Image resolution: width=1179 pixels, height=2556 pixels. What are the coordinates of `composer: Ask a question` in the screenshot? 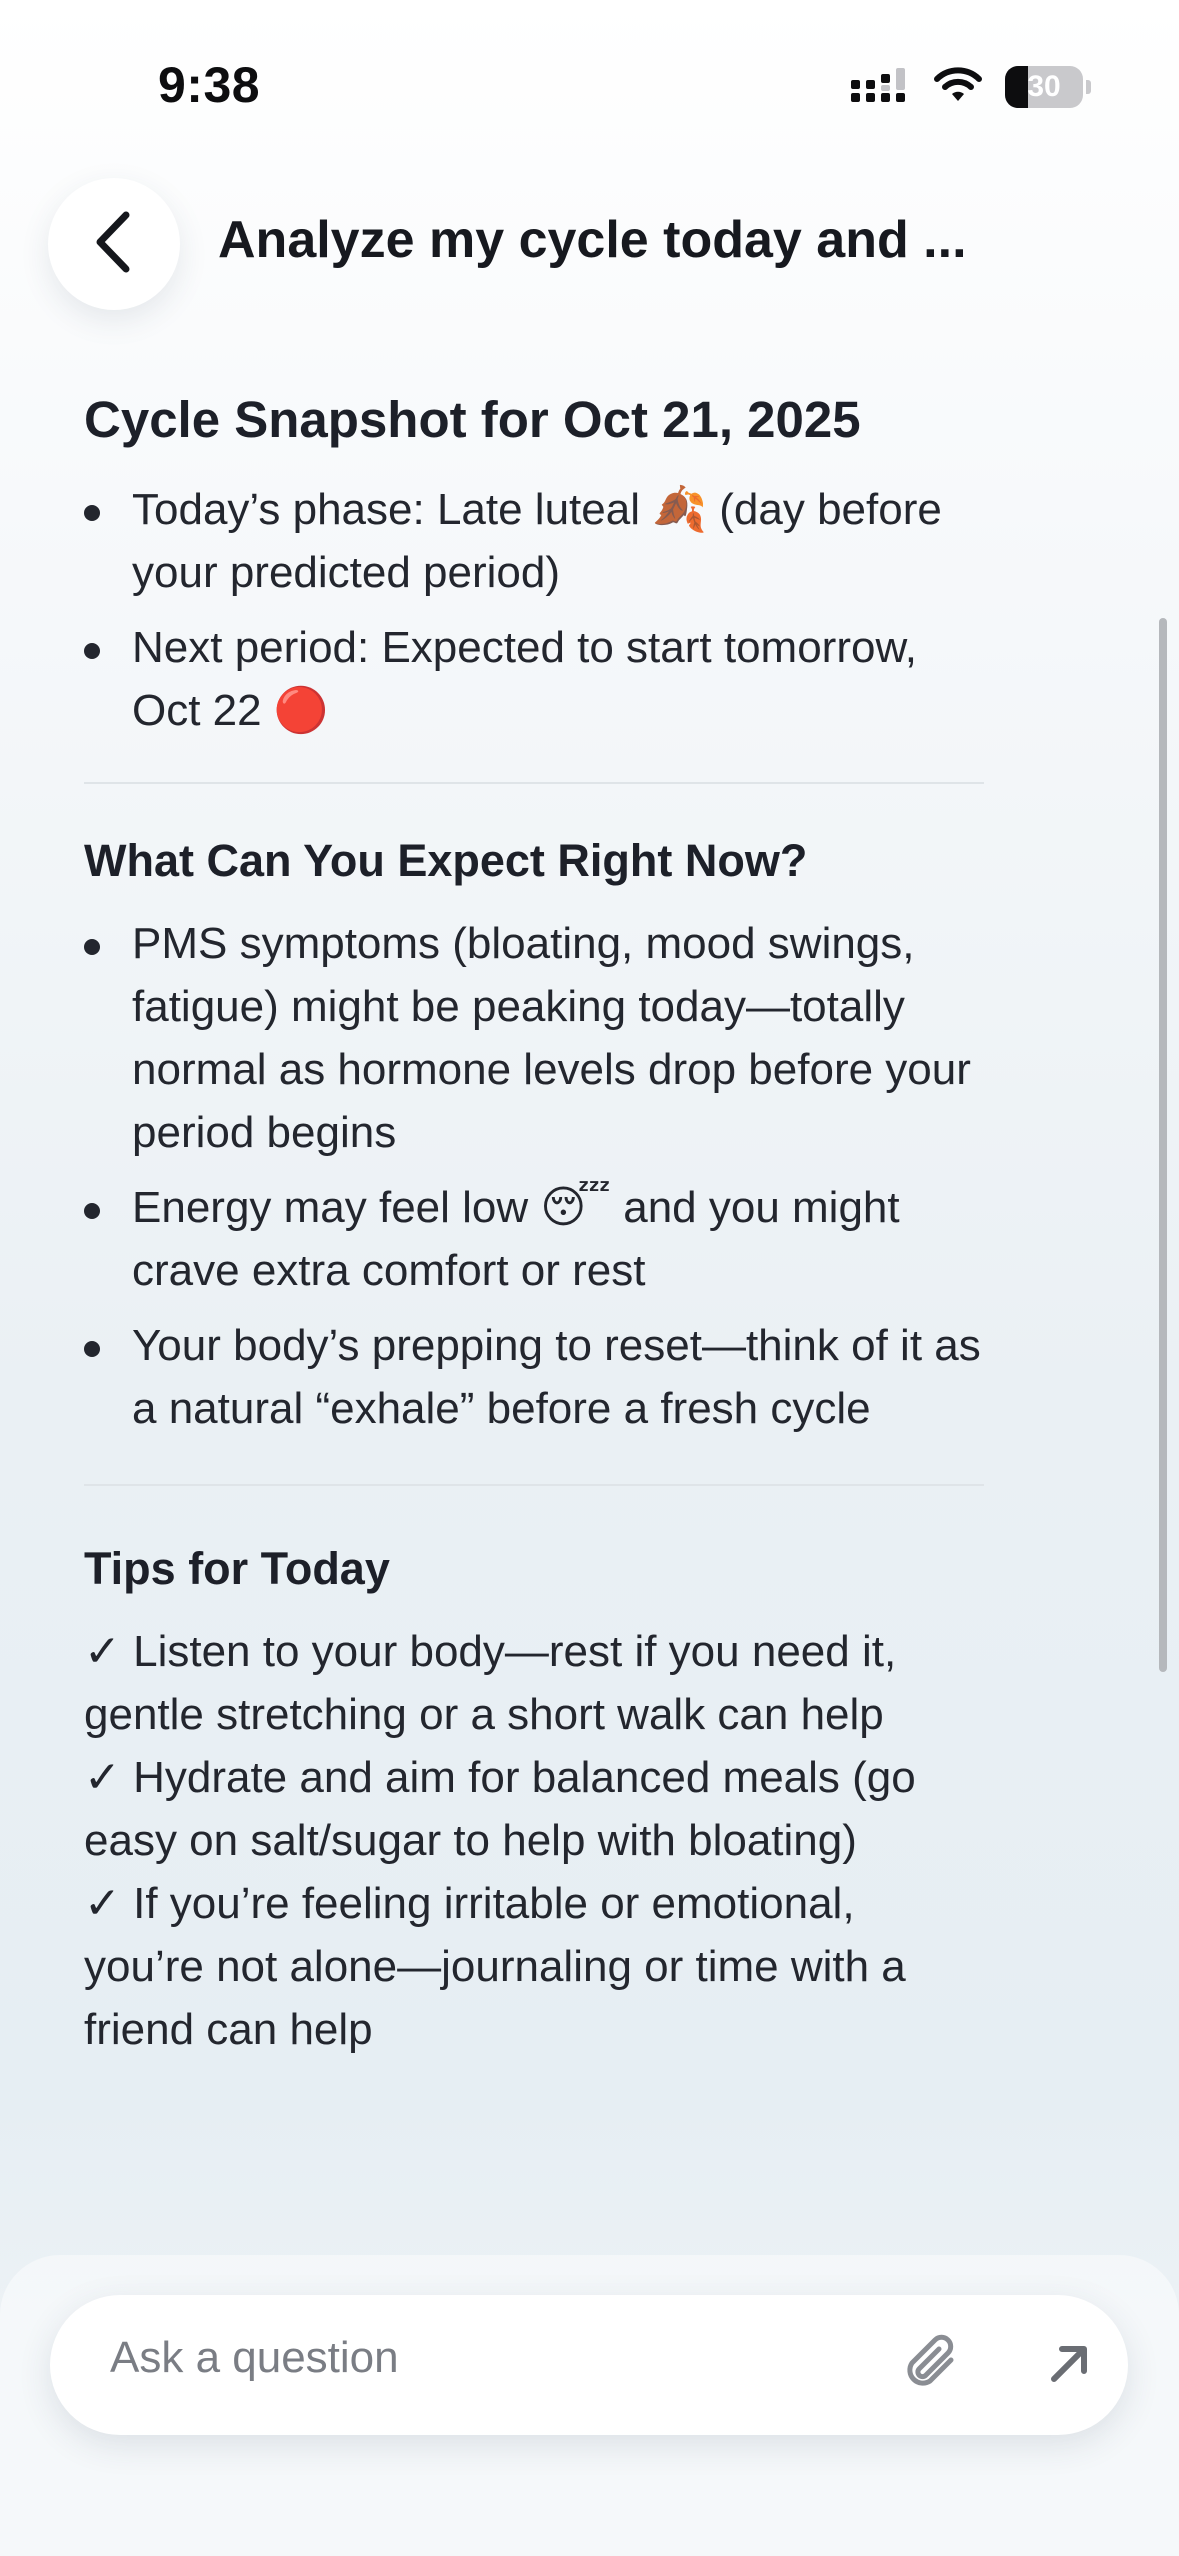 It's located at (589, 2405).